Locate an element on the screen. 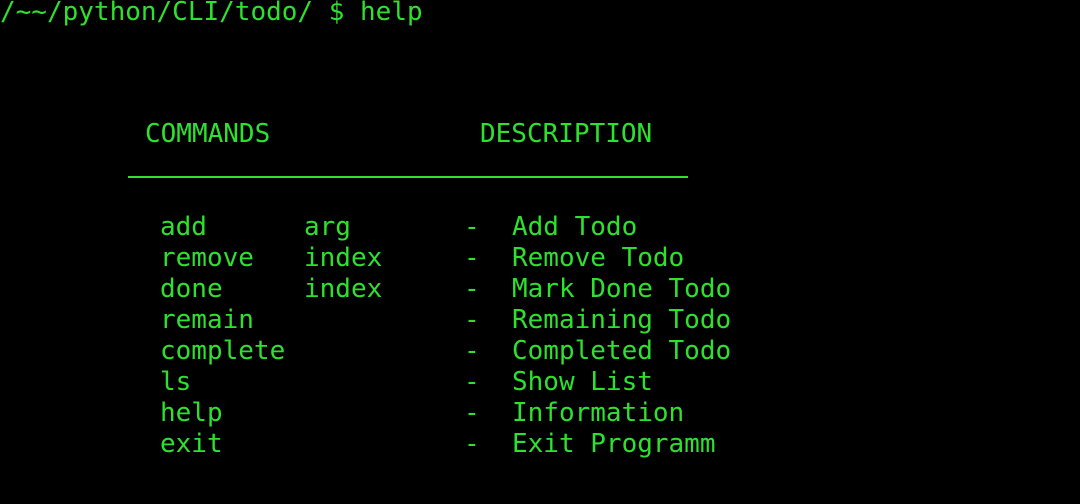  row-command: exit is located at coordinates (191, 444).